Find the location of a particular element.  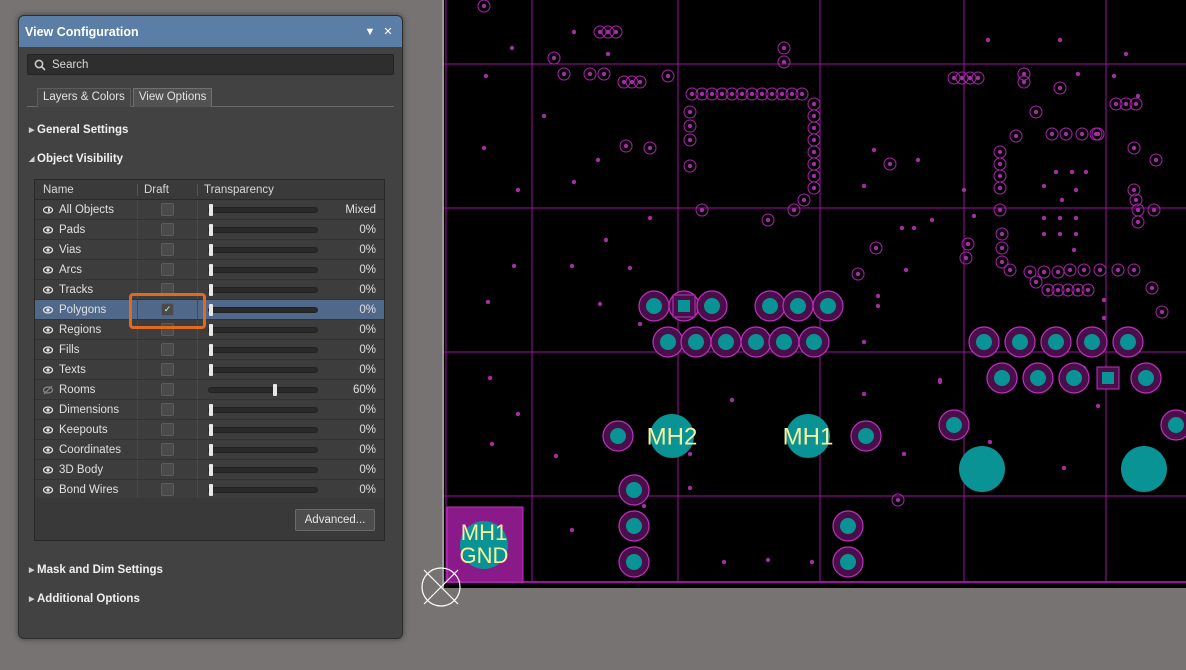

section-object-visibility: ◢ Object Visibility is located at coordinates (76, 159).